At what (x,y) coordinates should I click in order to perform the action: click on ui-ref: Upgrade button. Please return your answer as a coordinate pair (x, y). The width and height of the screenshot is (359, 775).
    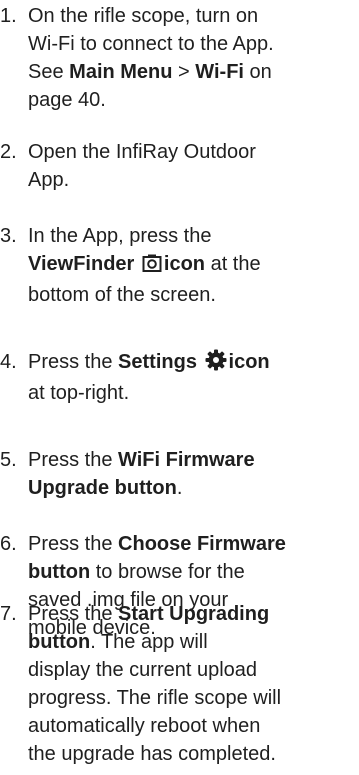
    Looking at the image, I should click on (102, 488).